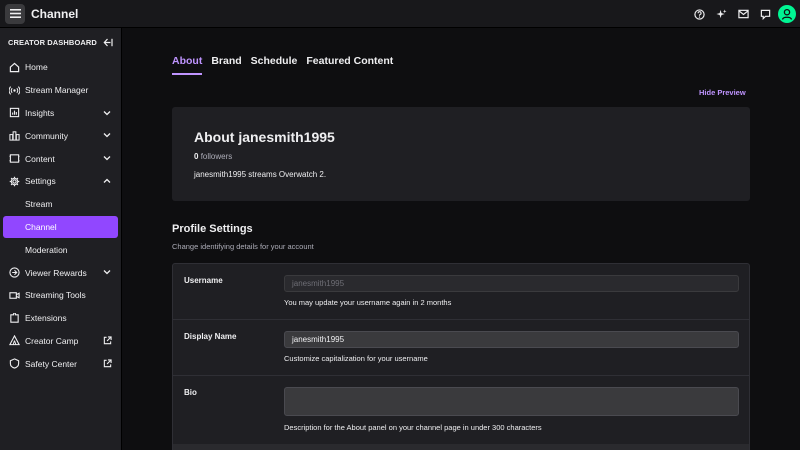  What do you see at coordinates (14, 318) in the screenshot?
I see `extensions-icon` at bounding box center [14, 318].